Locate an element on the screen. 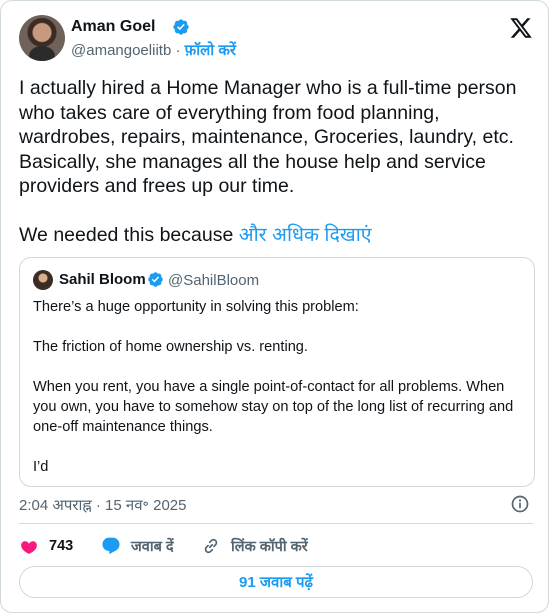 This screenshot has width=550, height=614. quote-author-name: Sahil Bloom is located at coordinates (102, 279).